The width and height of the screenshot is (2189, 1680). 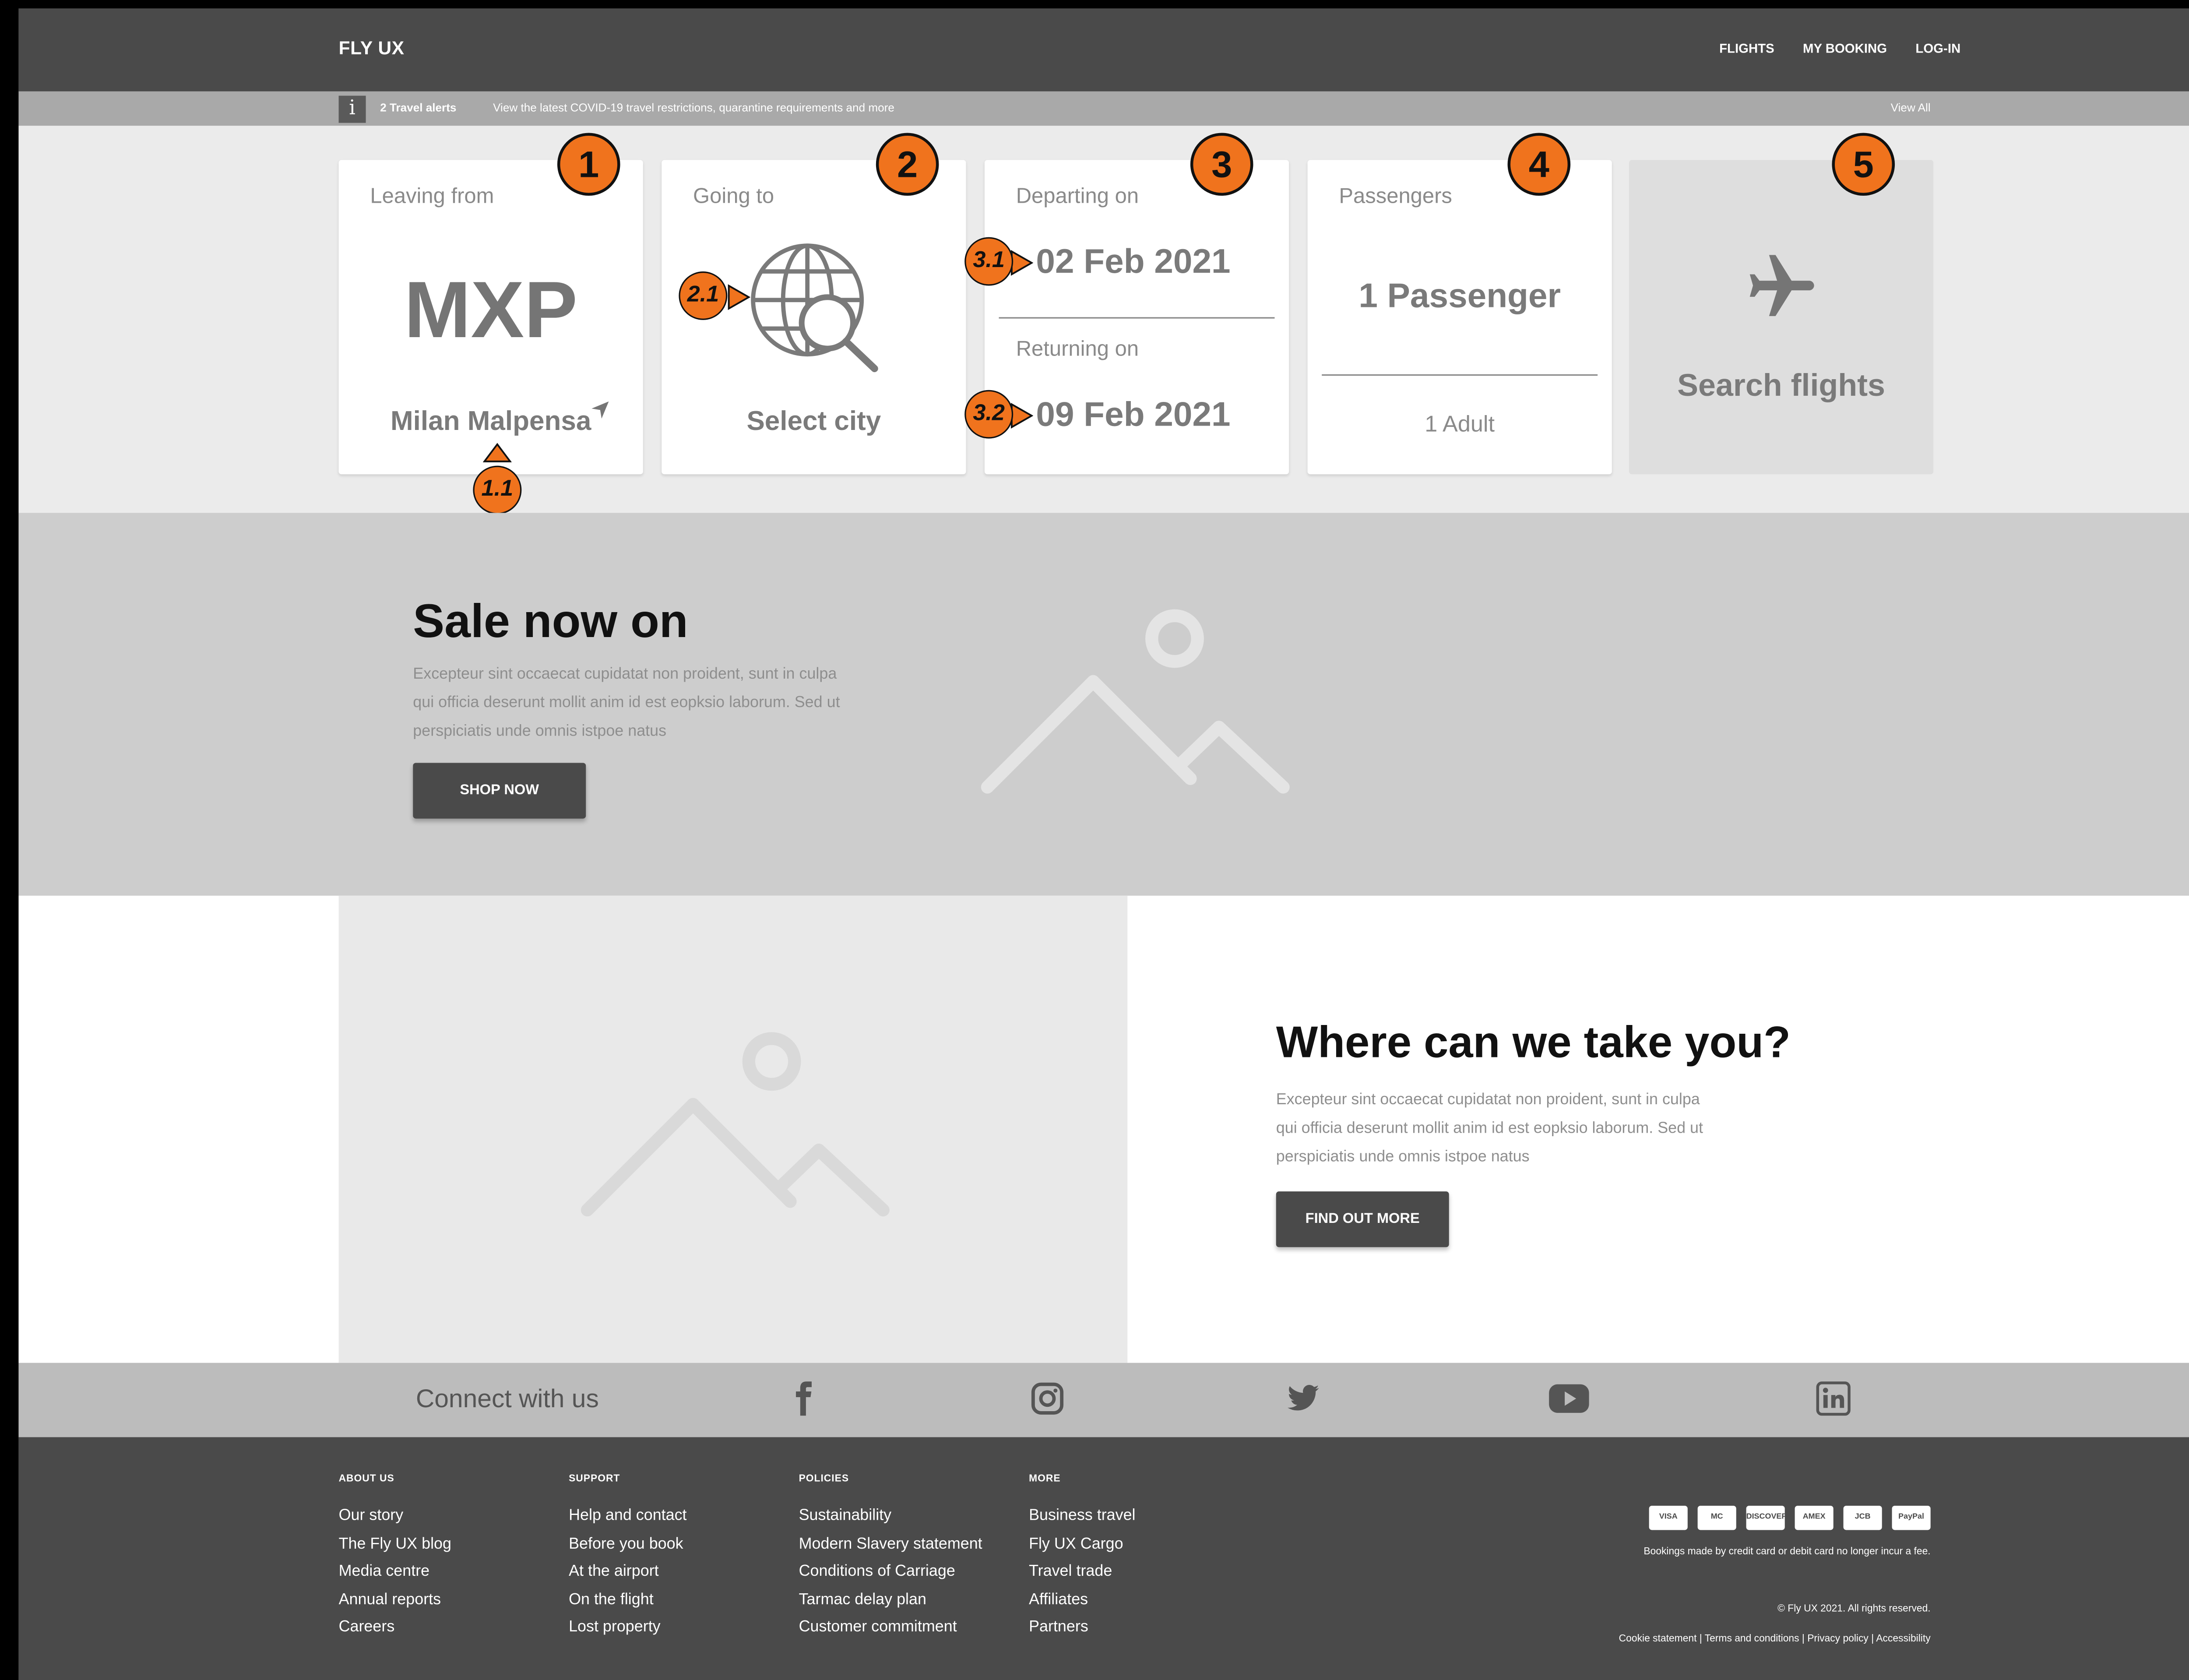 What do you see at coordinates (352, 109) in the screenshot?
I see `info-icon: i` at bounding box center [352, 109].